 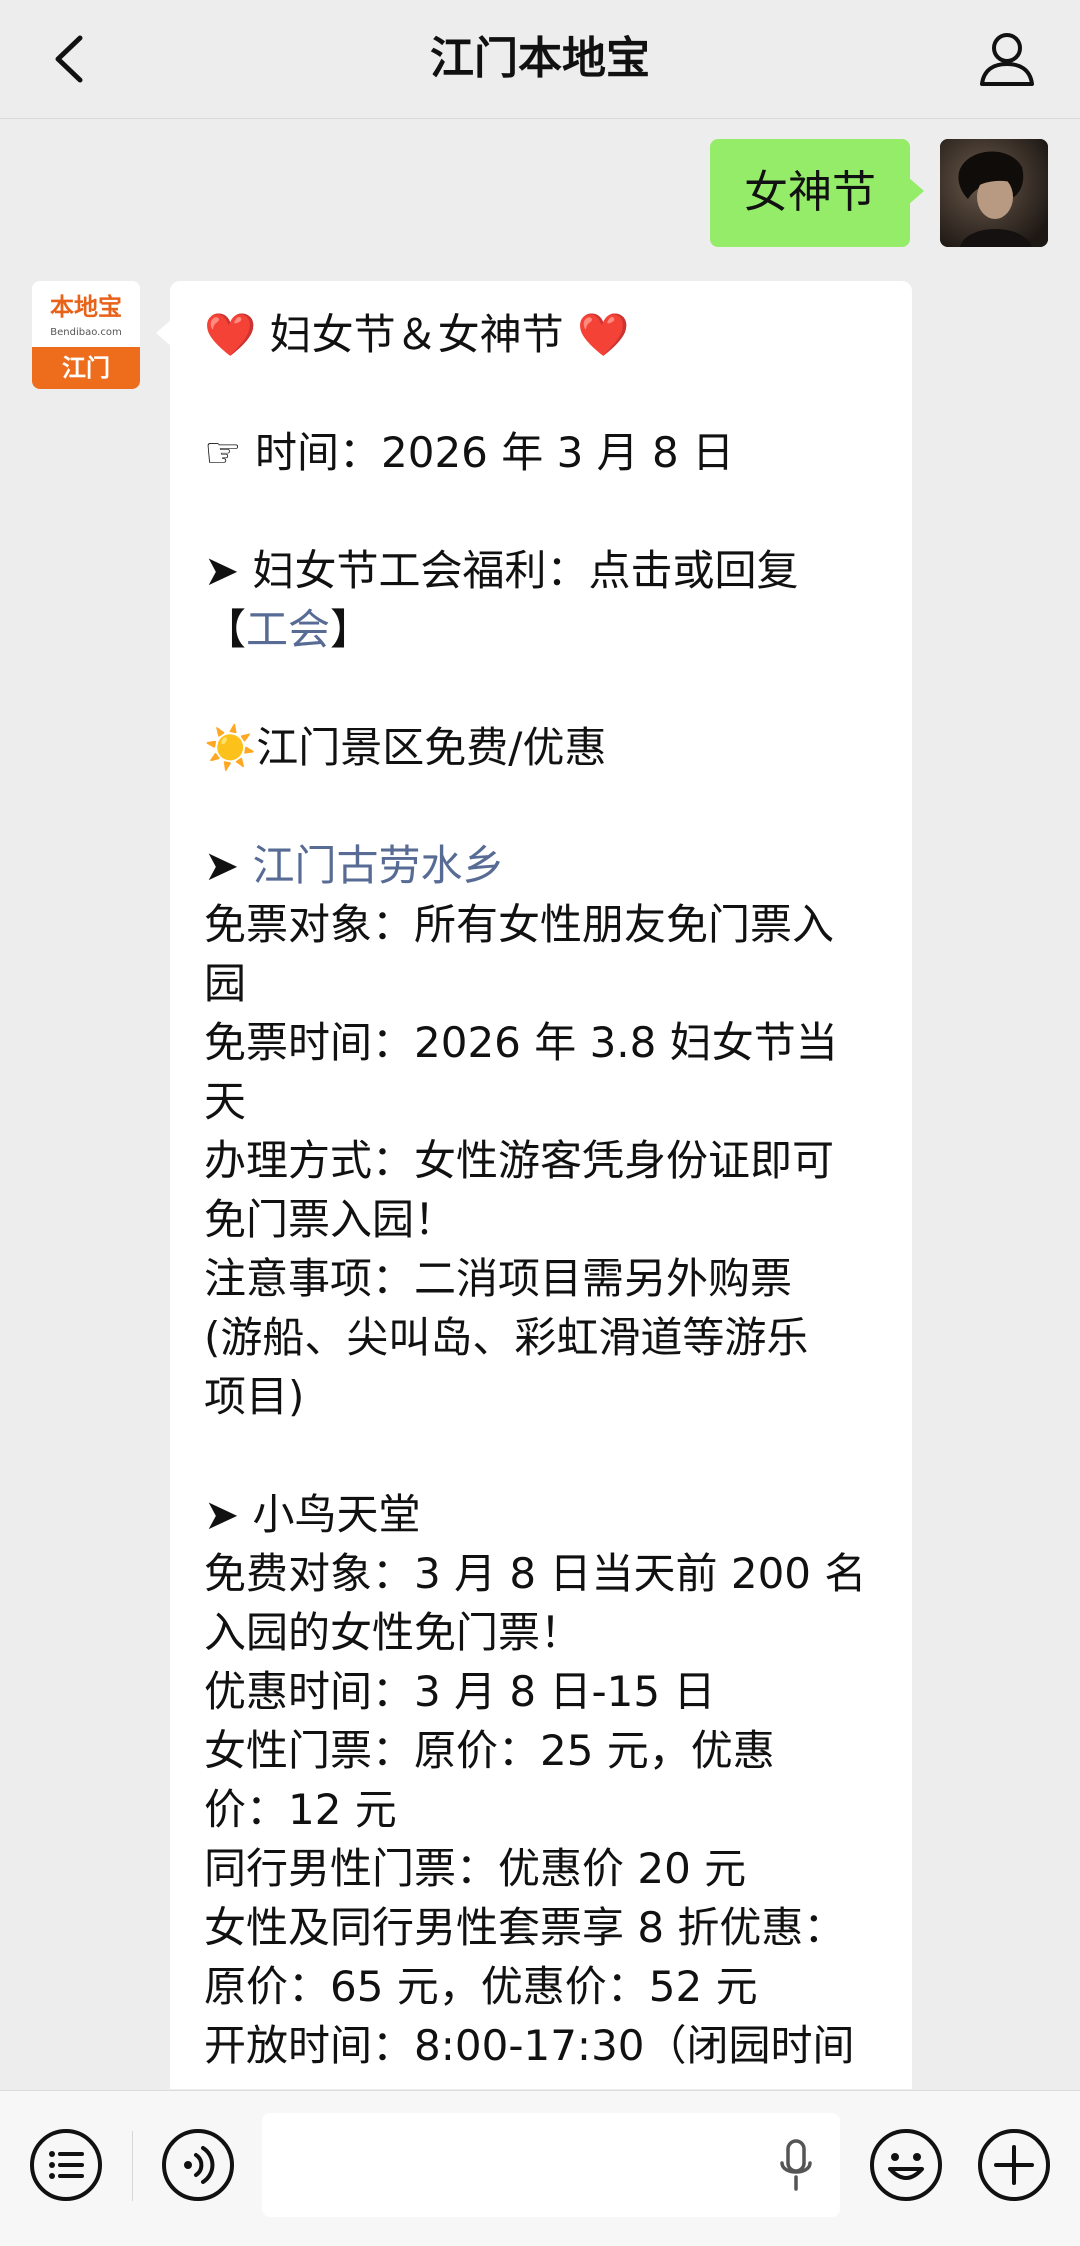 What do you see at coordinates (312, 1514) in the screenshot?
I see `article-text: ➤ 小鸟天堂` at bounding box center [312, 1514].